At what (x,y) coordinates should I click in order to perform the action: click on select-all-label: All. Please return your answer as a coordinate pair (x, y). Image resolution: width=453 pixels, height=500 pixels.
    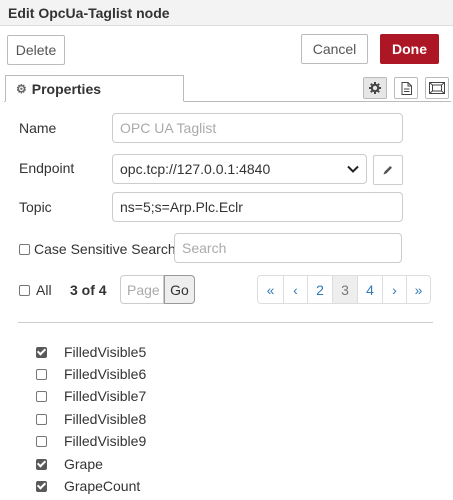
    Looking at the image, I should click on (44, 290).